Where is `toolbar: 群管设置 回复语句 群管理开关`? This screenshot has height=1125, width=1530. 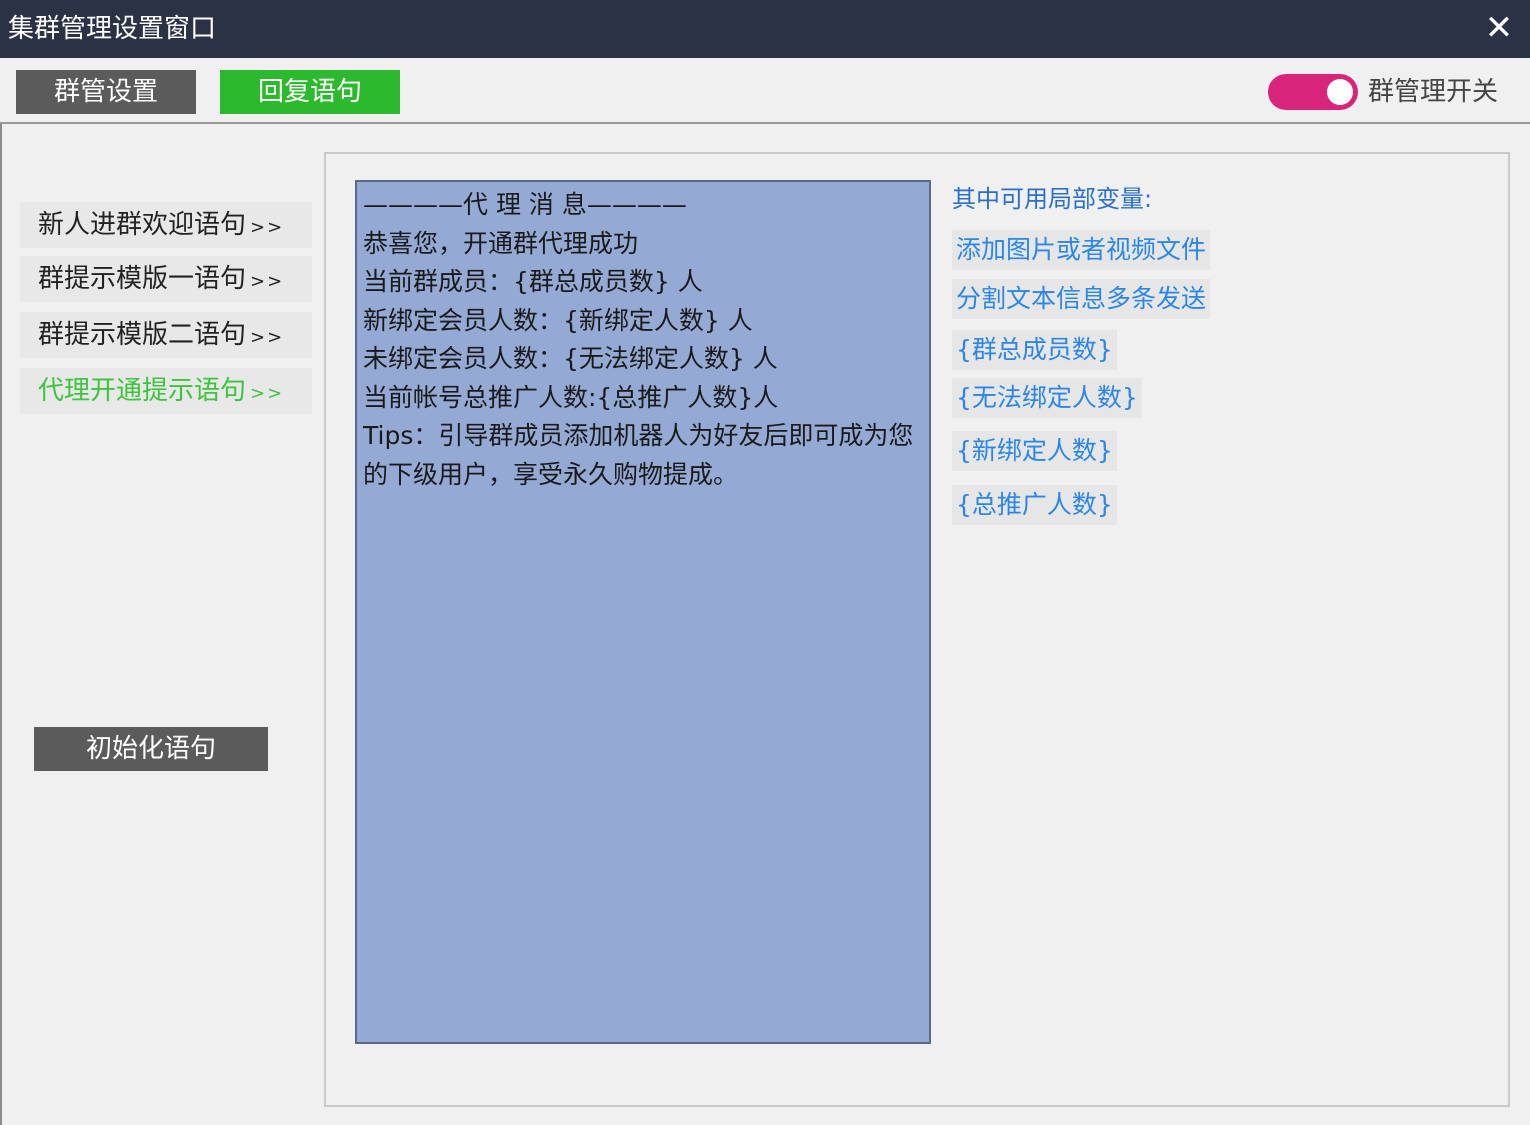
toolbar: 群管设置 回复语句 群管理开关 is located at coordinates (765, 91).